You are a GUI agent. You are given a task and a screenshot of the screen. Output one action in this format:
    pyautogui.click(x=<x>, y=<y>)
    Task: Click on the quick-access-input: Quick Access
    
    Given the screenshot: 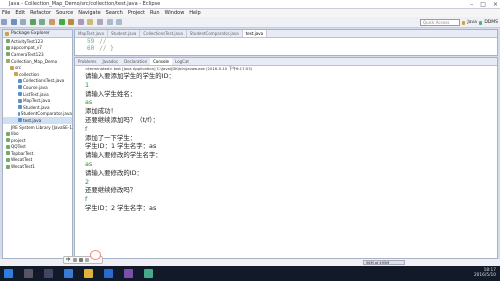 What is the action you would take?
    pyautogui.click(x=440, y=22)
    